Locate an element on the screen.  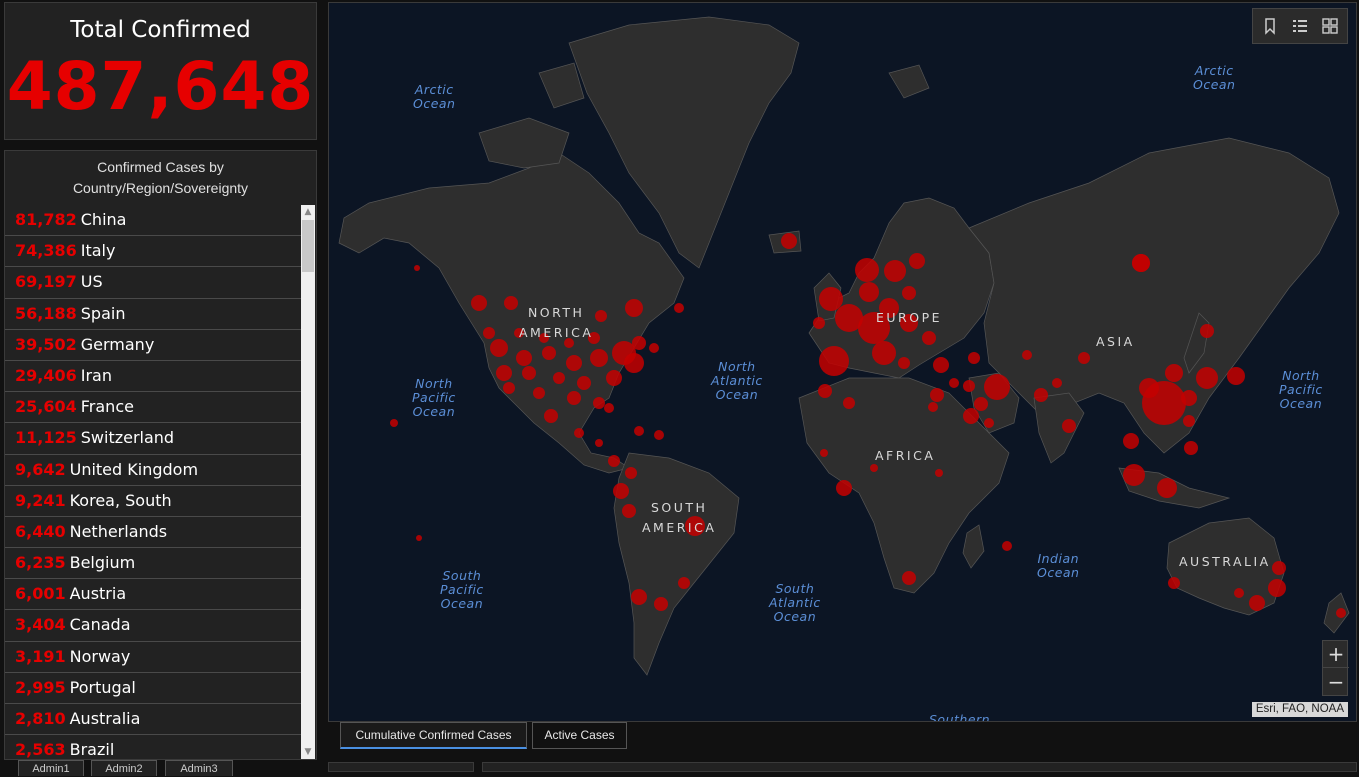
bookmark-icon is located at coordinates (1270, 26).